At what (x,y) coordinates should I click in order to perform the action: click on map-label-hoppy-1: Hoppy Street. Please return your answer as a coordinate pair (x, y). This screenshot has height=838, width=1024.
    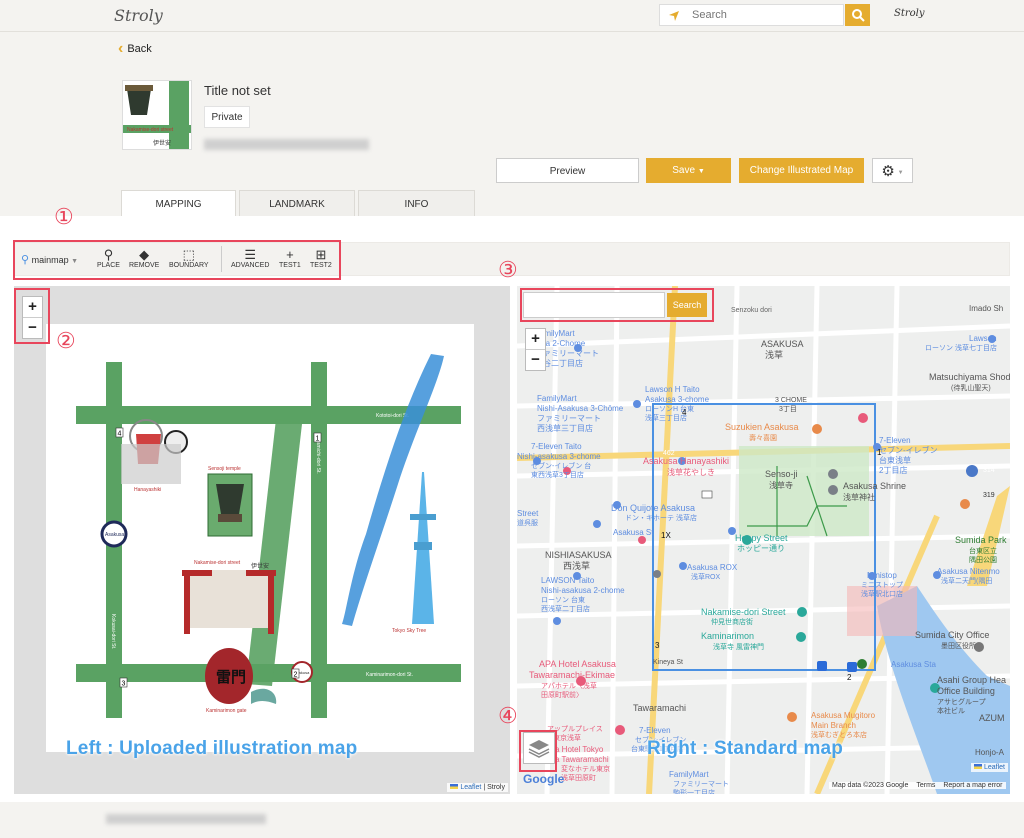
    Looking at the image, I should click on (761, 538).